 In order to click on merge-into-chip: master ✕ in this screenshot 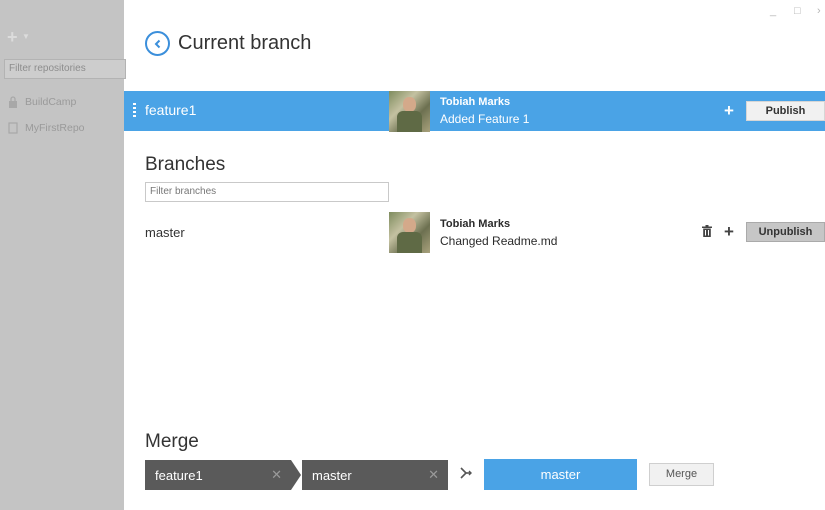, I will do `click(375, 475)`.